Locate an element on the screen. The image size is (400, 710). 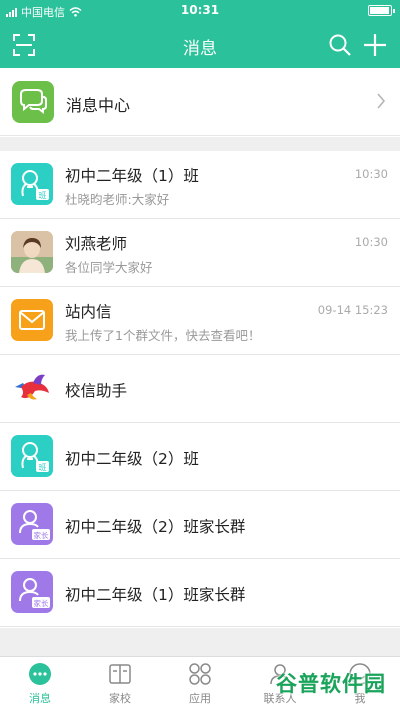
tab-apps: 应用 is located at coordinates (200, 683).